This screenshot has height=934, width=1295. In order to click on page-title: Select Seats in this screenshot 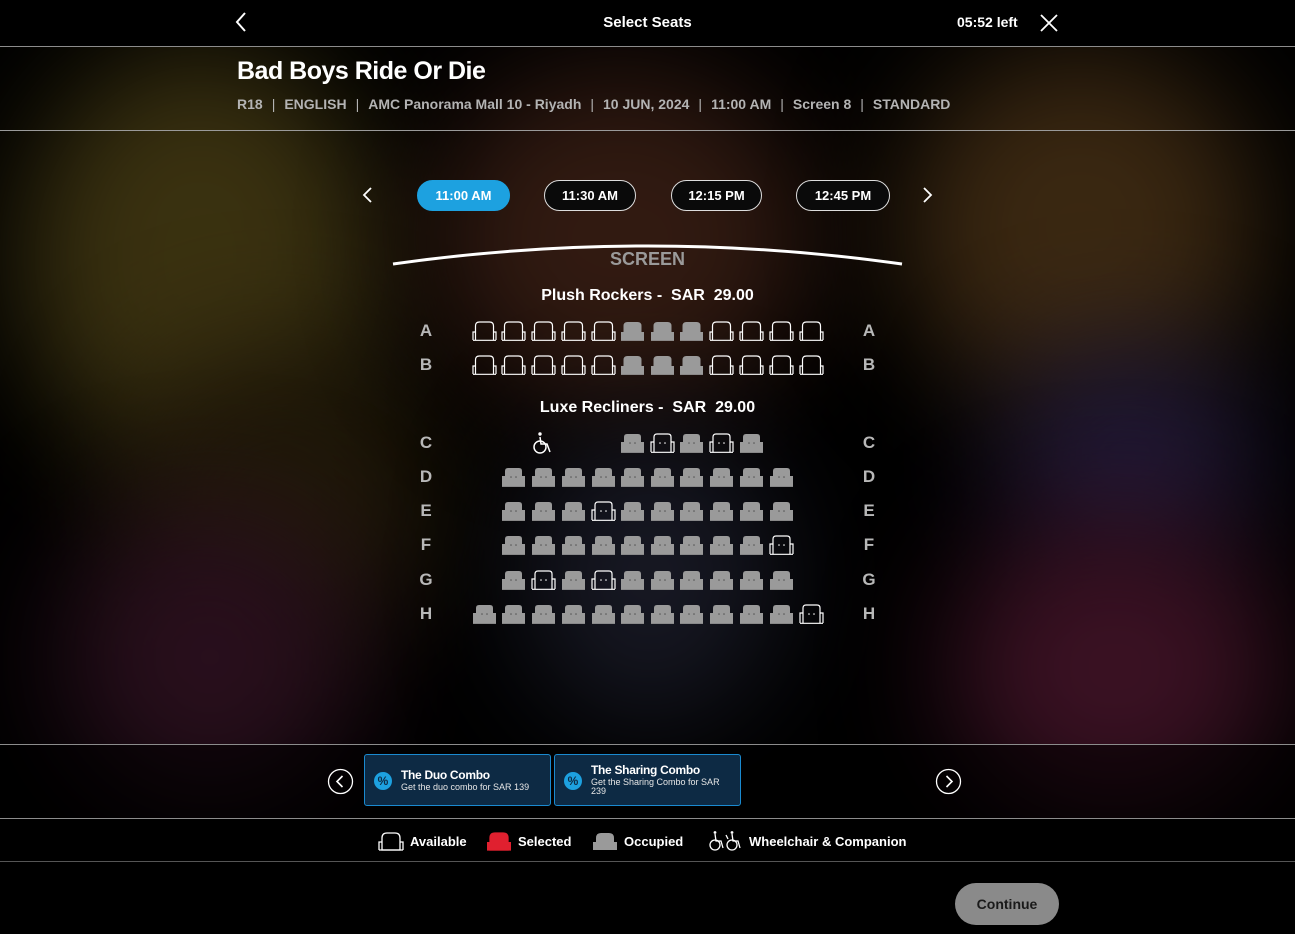, I will do `click(647, 22)`.